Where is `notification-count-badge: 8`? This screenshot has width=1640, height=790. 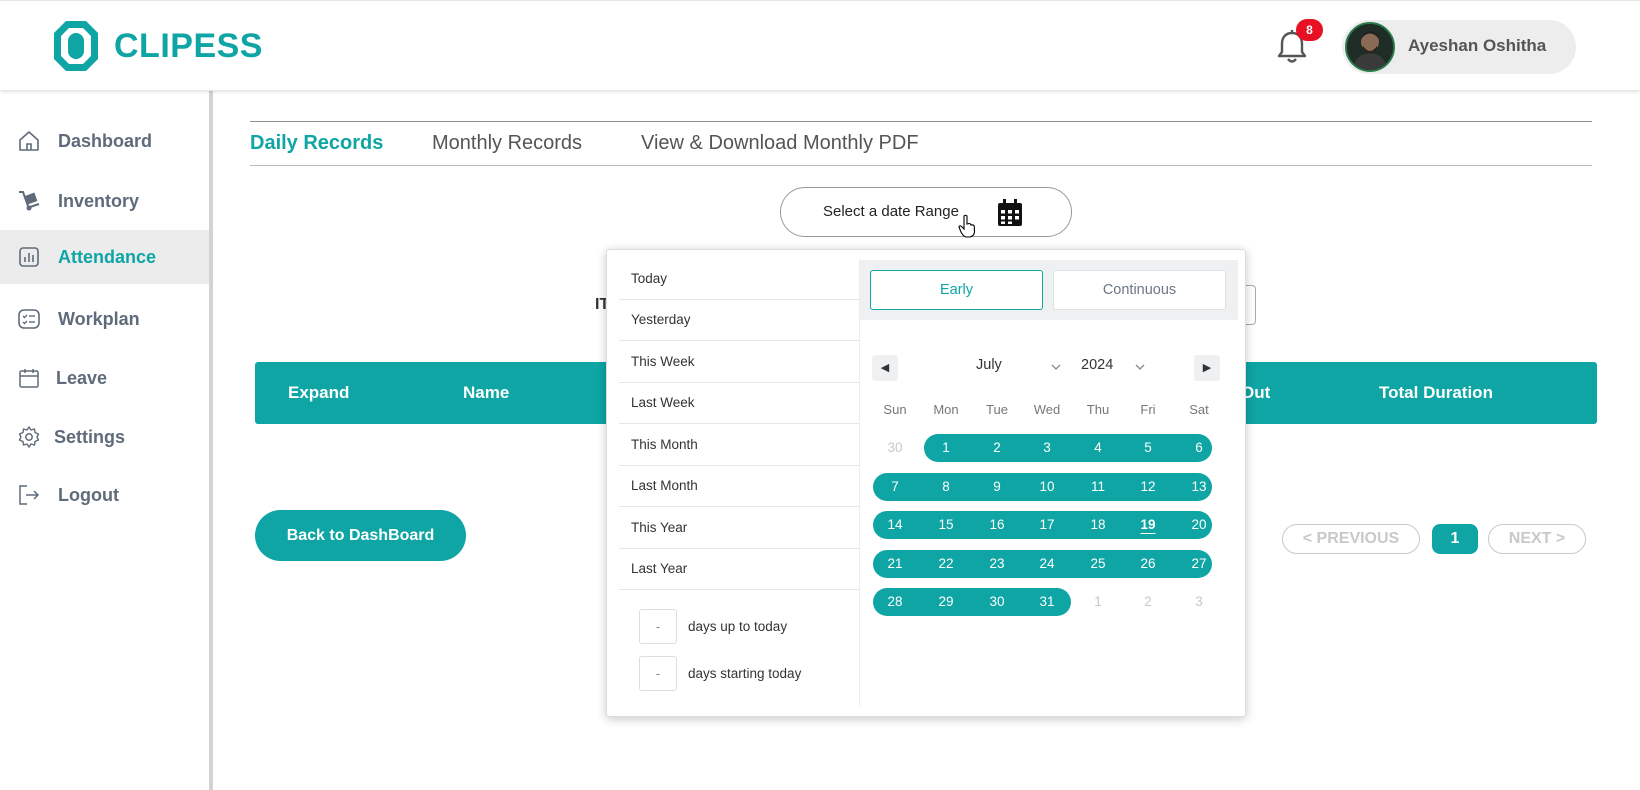
notification-count-badge: 8 is located at coordinates (1309, 30).